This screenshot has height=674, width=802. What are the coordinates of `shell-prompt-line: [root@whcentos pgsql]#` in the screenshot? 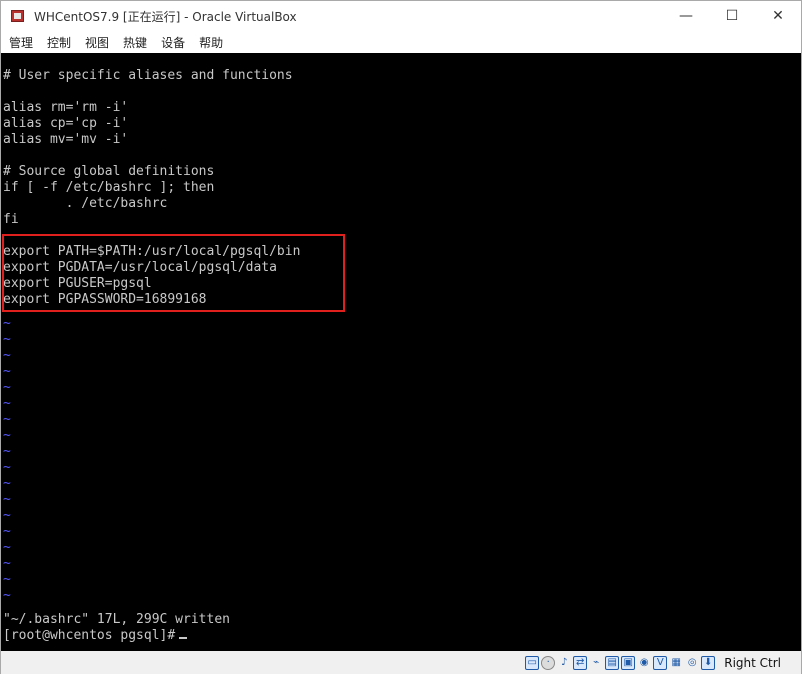 It's located at (95, 636).